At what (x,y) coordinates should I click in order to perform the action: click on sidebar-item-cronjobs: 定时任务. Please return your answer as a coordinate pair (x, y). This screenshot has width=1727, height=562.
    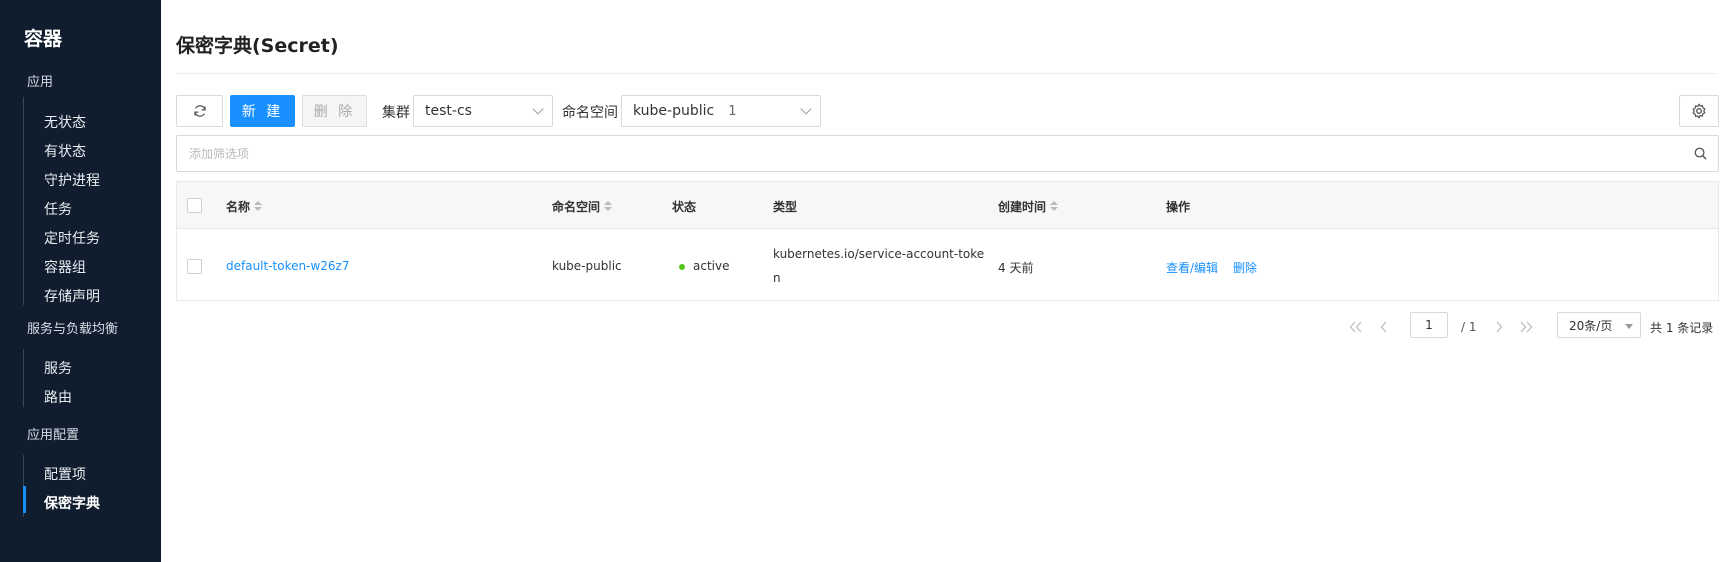
    Looking at the image, I should click on (72, 238).